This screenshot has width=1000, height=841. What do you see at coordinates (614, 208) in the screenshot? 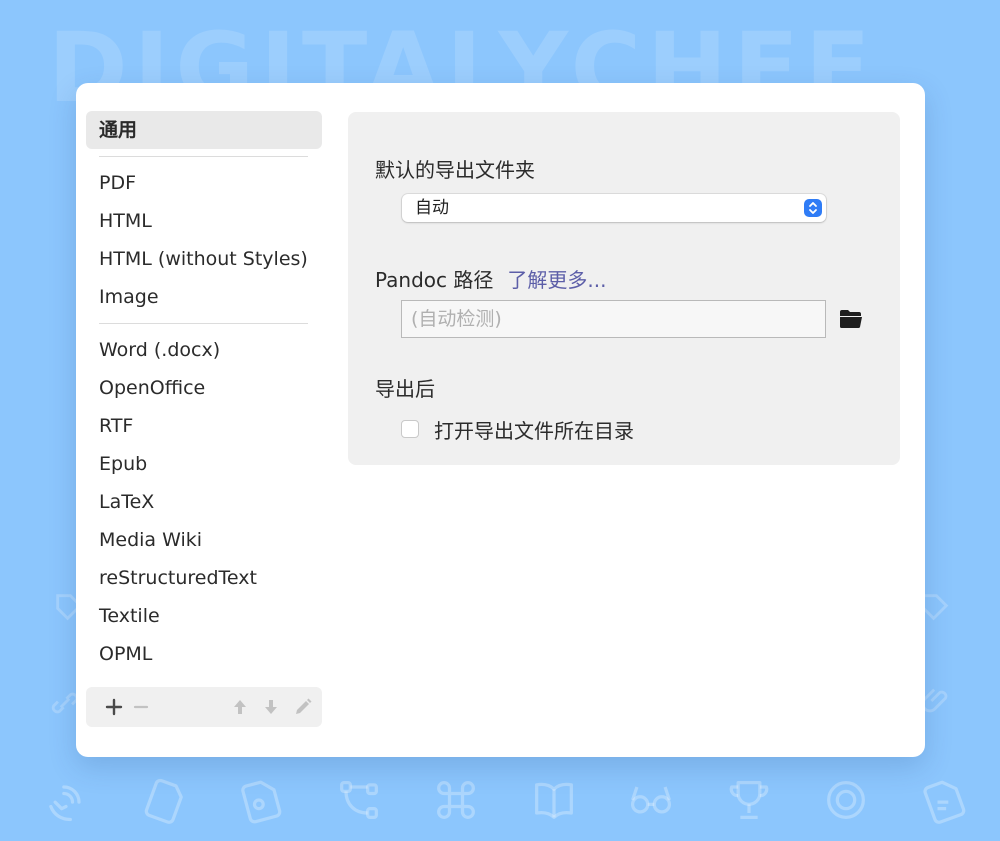
I see `export-folder-select: 自动` at bounding box center [614, 208].